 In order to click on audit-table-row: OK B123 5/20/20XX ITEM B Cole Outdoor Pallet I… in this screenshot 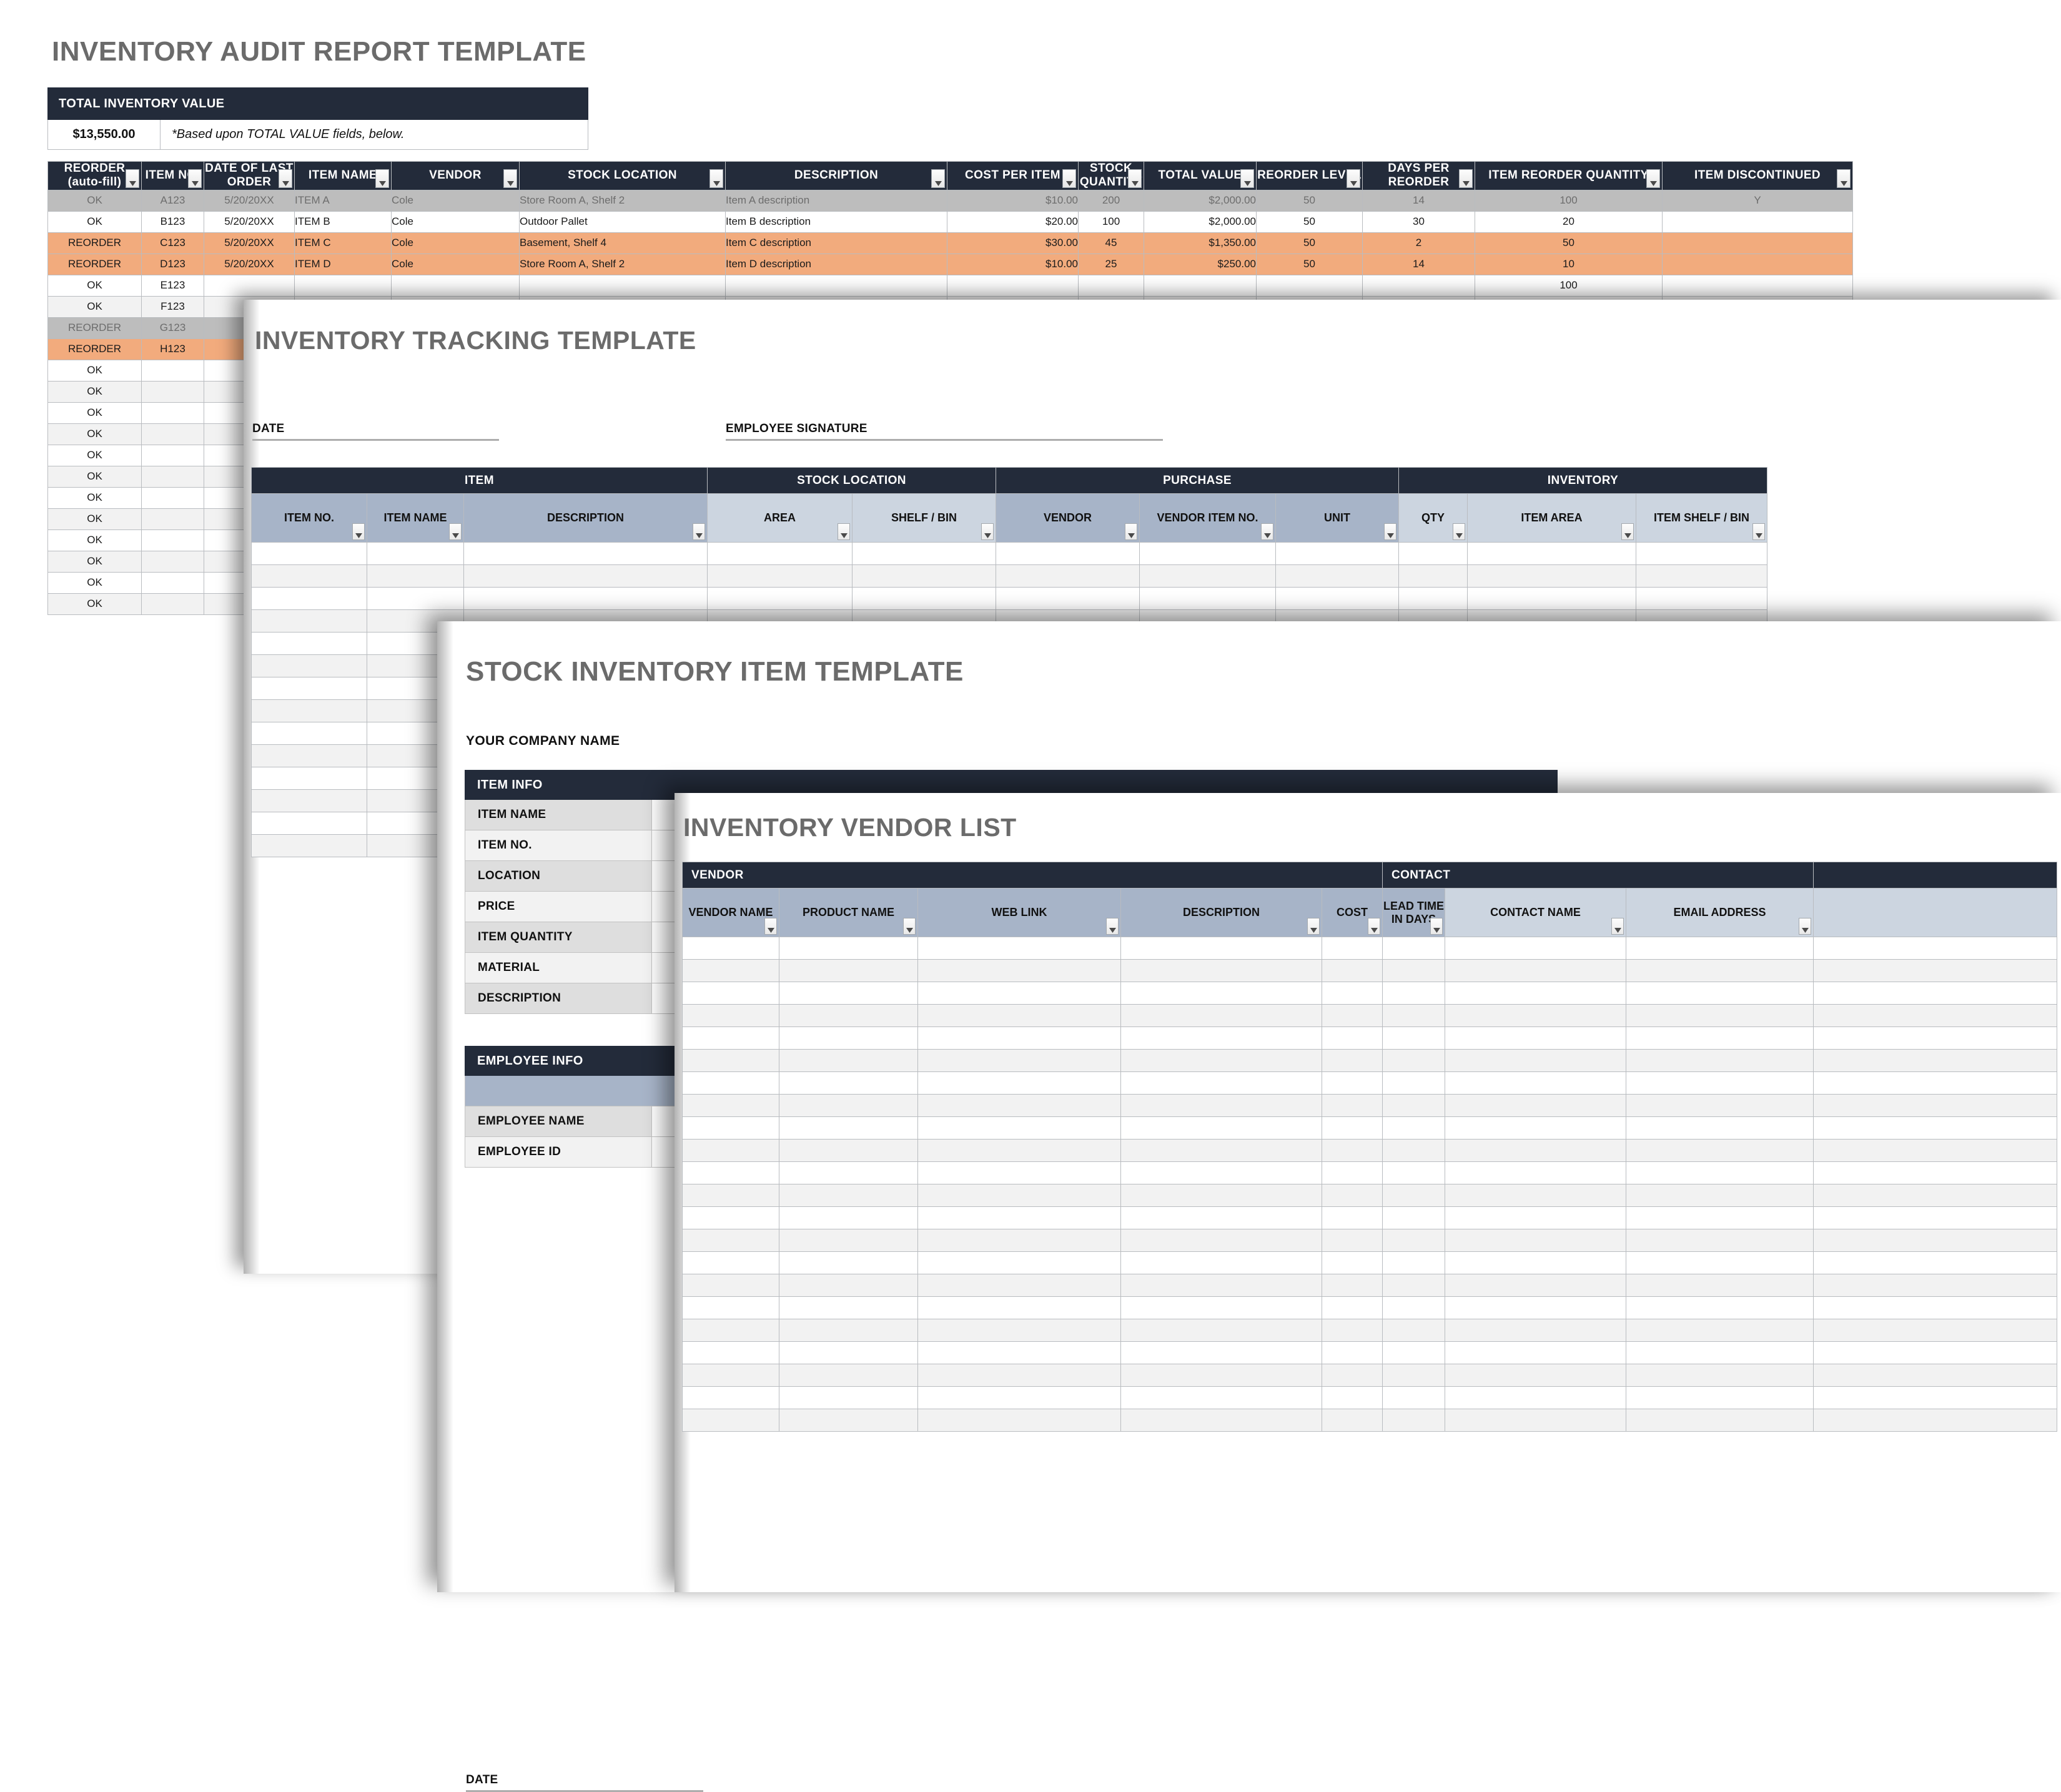, I will do `click(950, 221)`.